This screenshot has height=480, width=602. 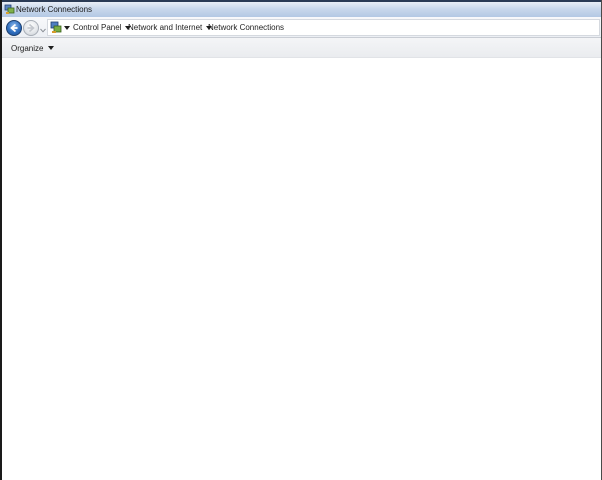 I want to click on back-arrow-icon, so click(x=14, y=28).